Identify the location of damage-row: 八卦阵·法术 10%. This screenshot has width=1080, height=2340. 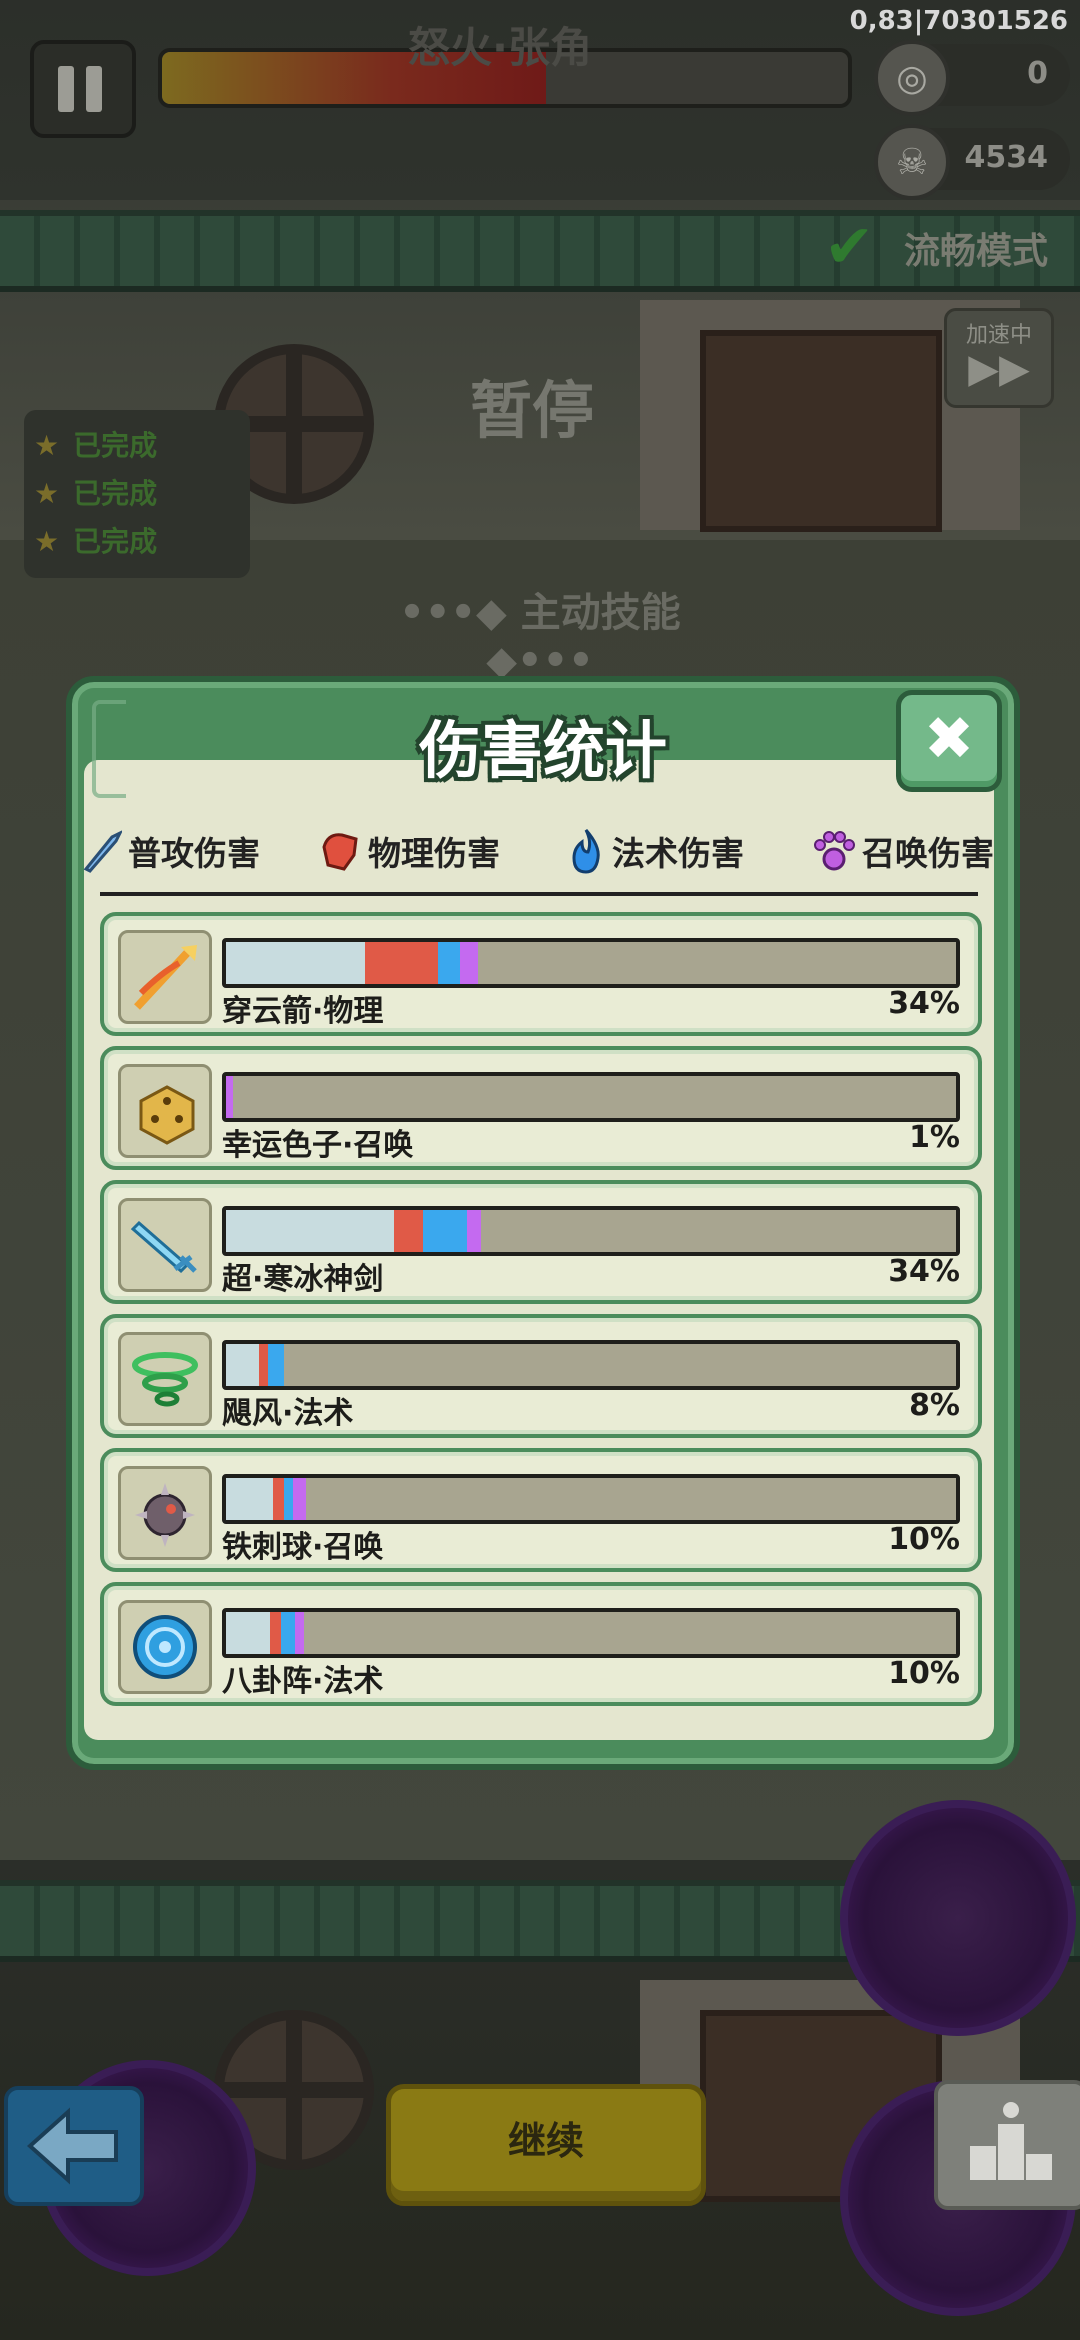
(541, 1644).